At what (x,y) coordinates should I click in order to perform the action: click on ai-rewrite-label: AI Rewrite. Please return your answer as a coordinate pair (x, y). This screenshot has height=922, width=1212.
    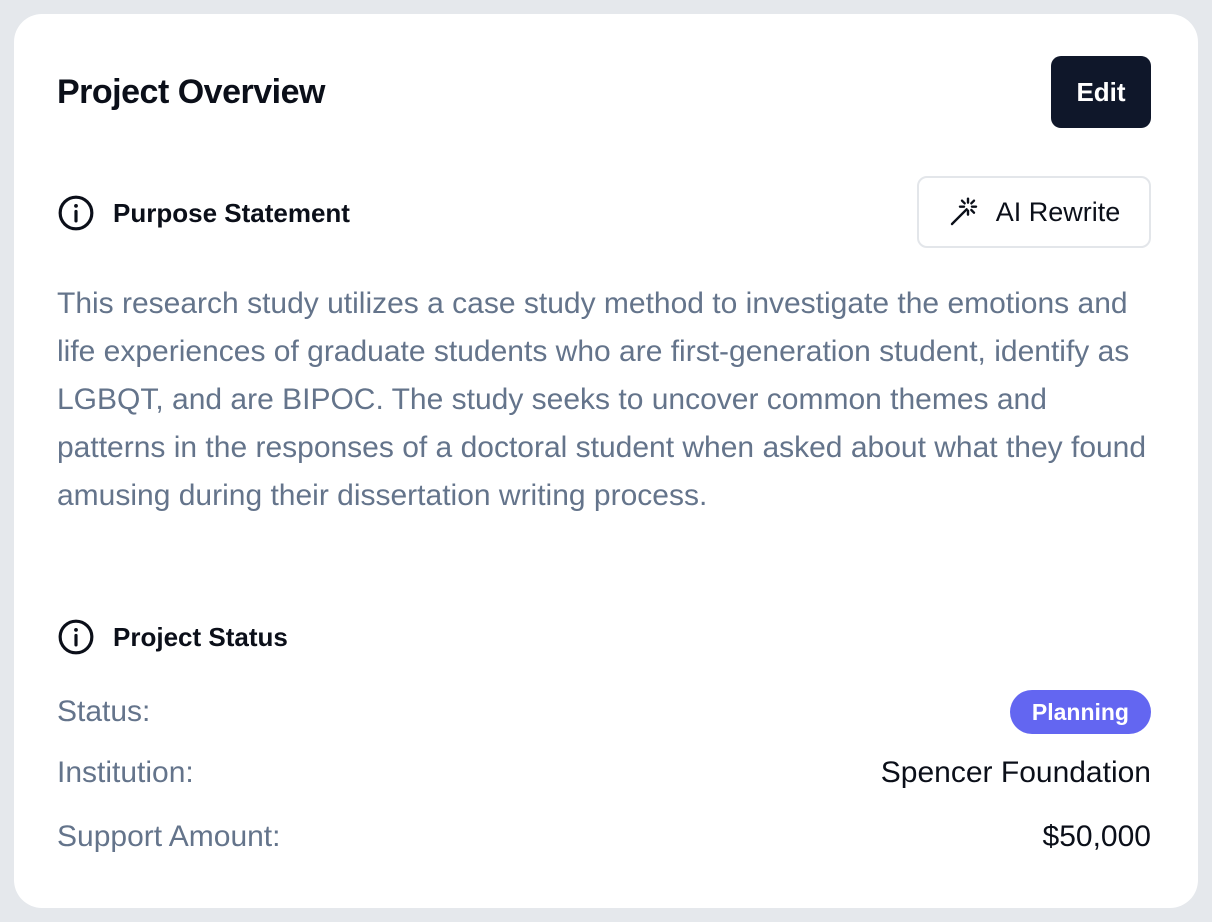
    Looking at the image, I should click on (1058, 211).